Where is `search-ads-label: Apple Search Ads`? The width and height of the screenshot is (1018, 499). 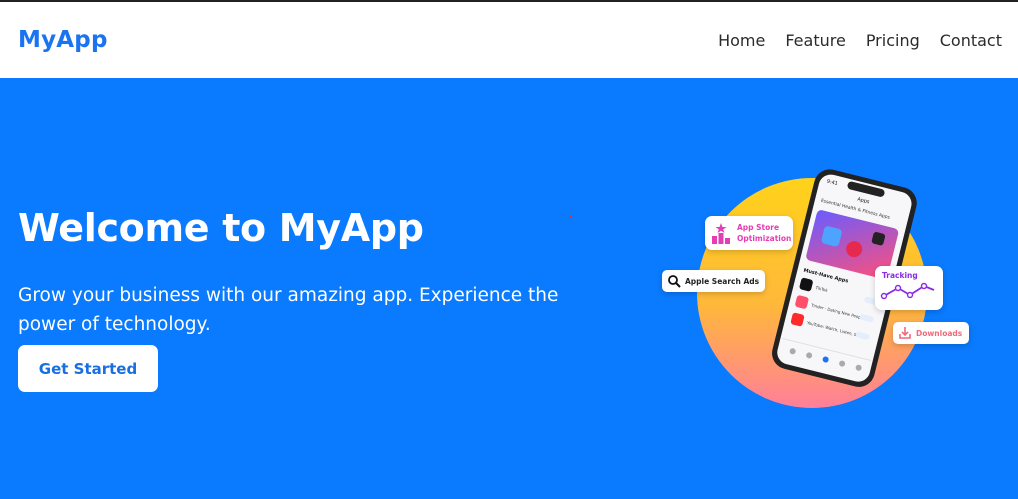
search-ads-label: Apple Search Ads is located at coordinates (722, 281).